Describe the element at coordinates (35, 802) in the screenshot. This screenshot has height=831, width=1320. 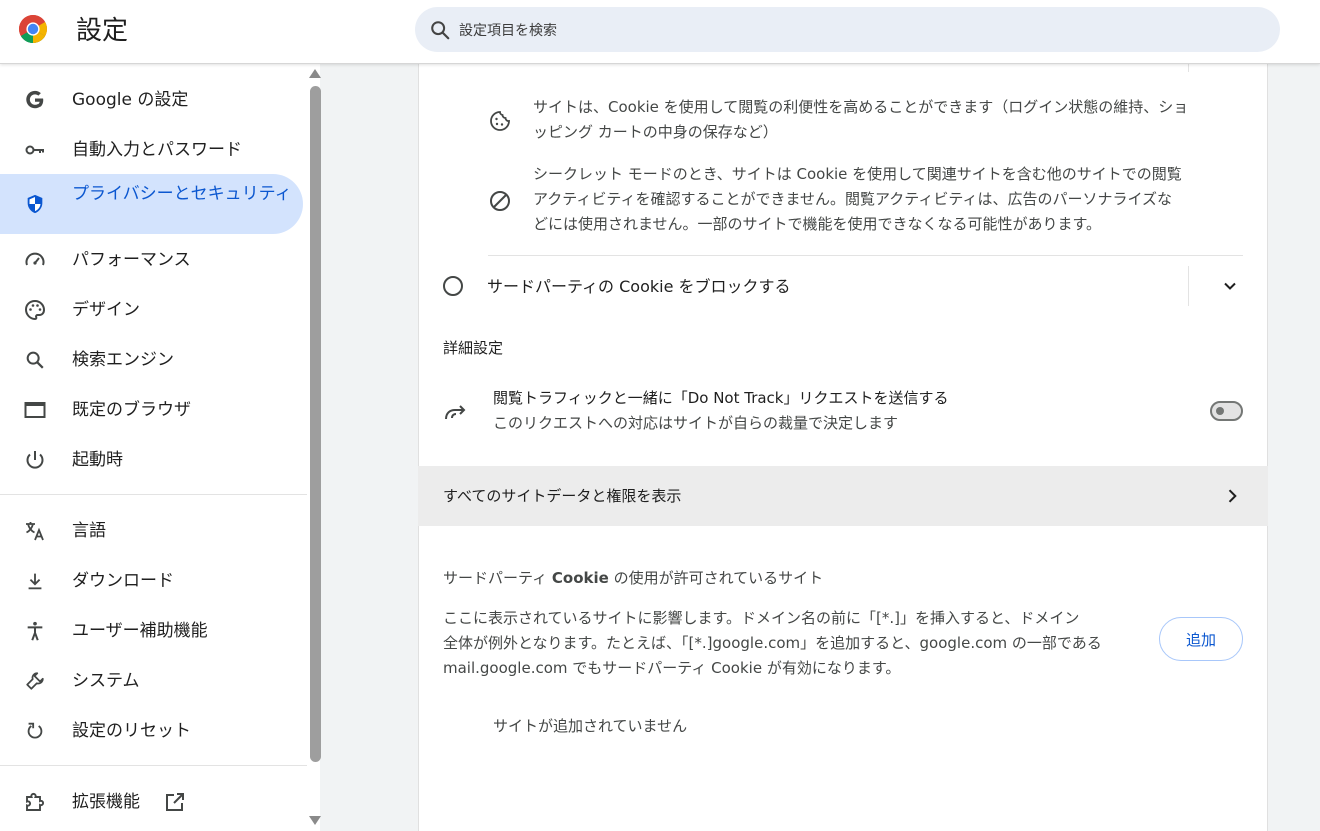
I see `extension-icon` at that location.